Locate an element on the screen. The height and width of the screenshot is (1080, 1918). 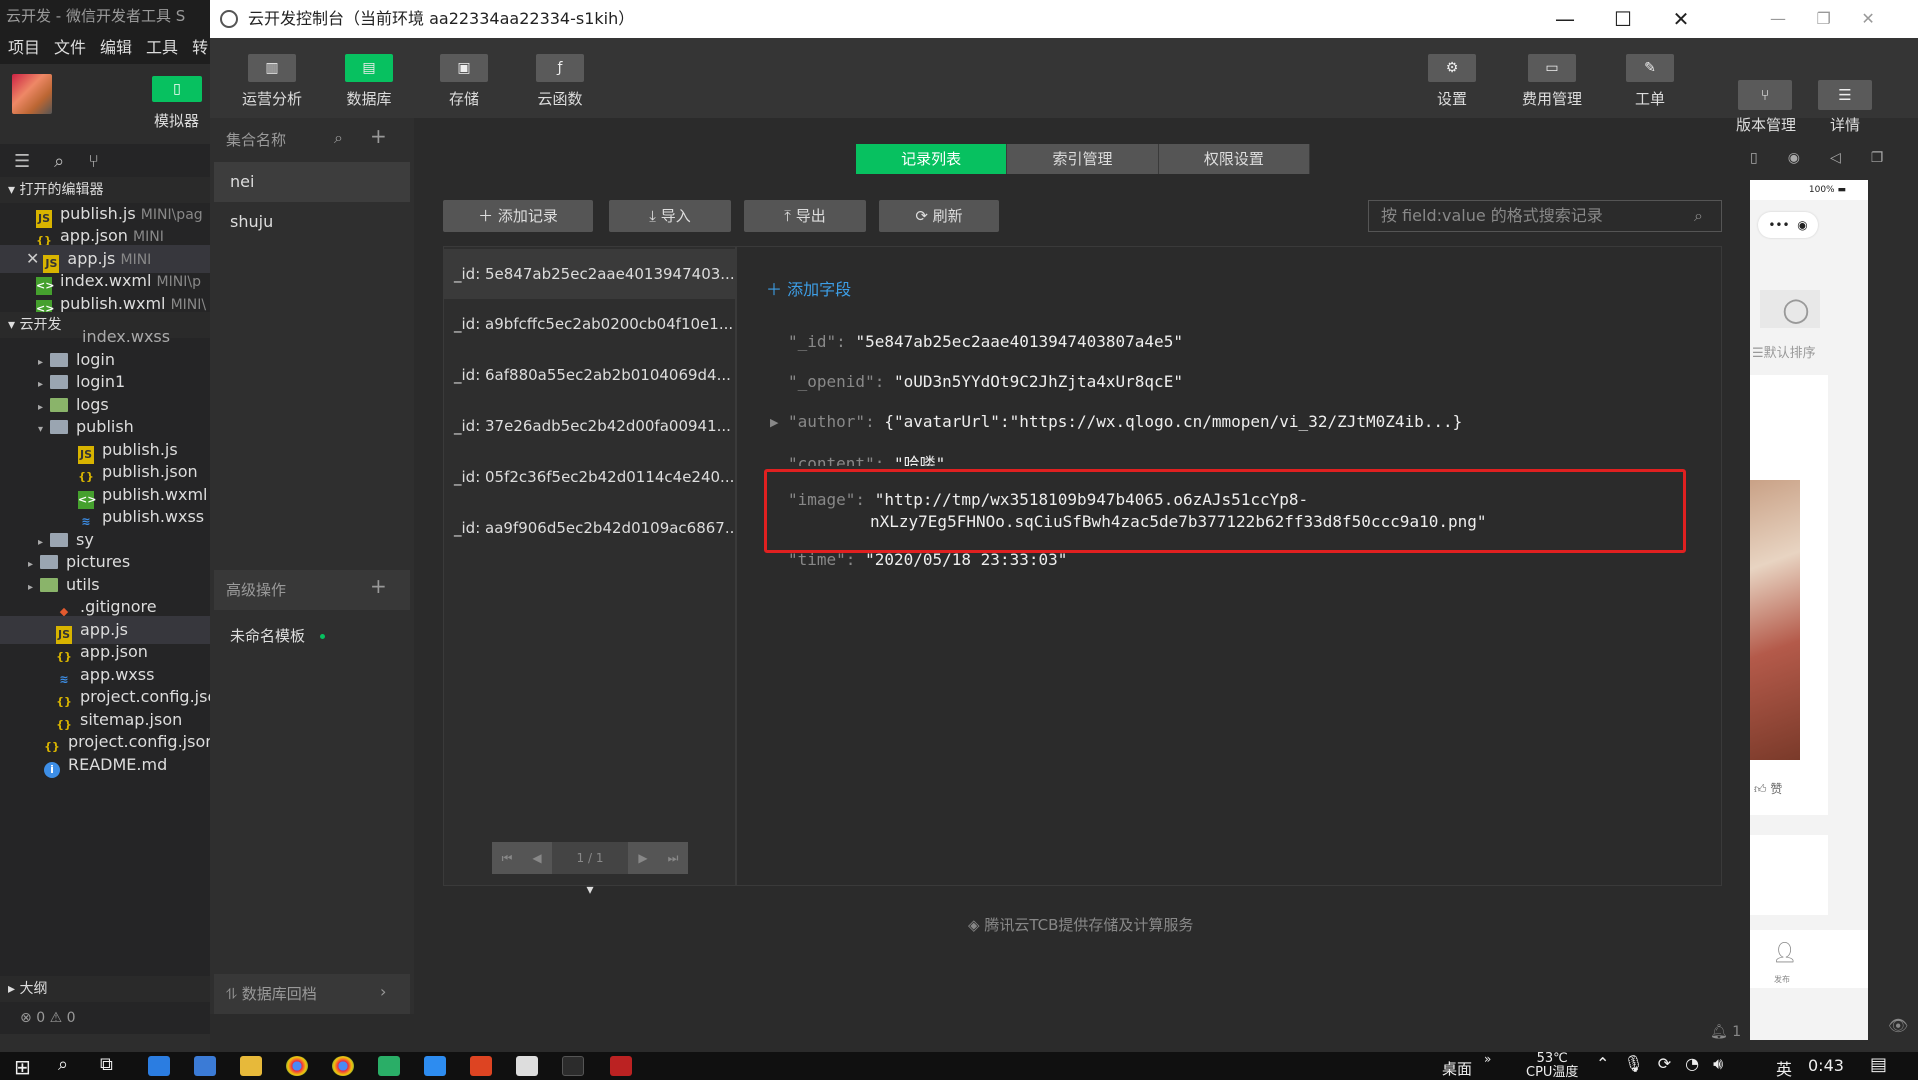
user-icon: 👤︎ is located at coordinates (1784, 952).